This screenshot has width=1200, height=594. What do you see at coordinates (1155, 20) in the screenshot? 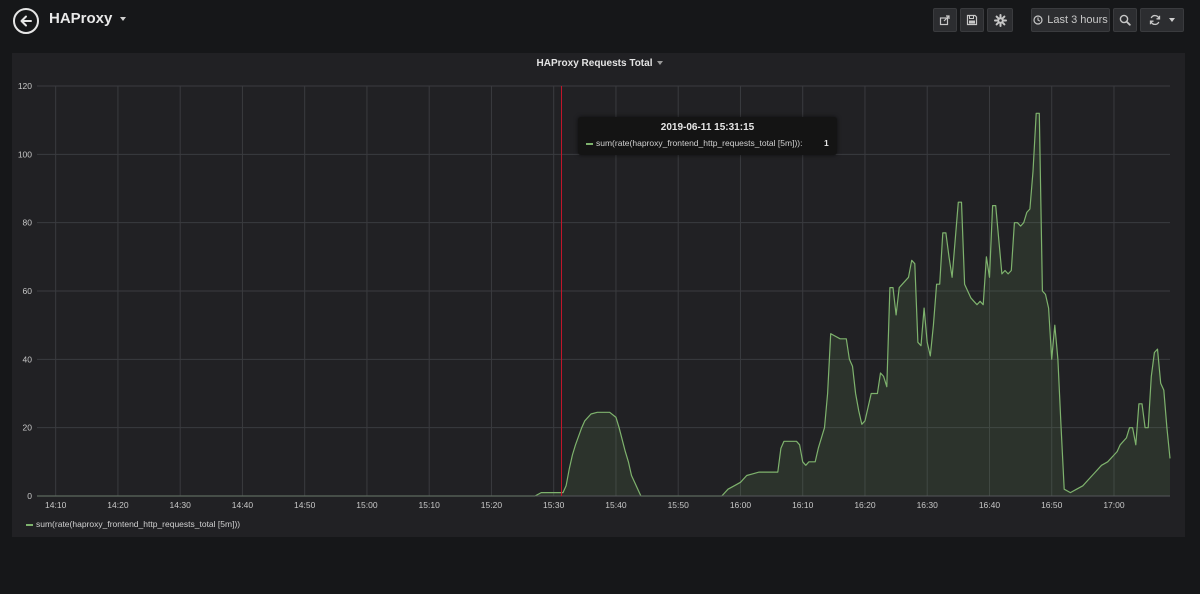
I see `refresh-icon` at bounding box center [1155, 20].